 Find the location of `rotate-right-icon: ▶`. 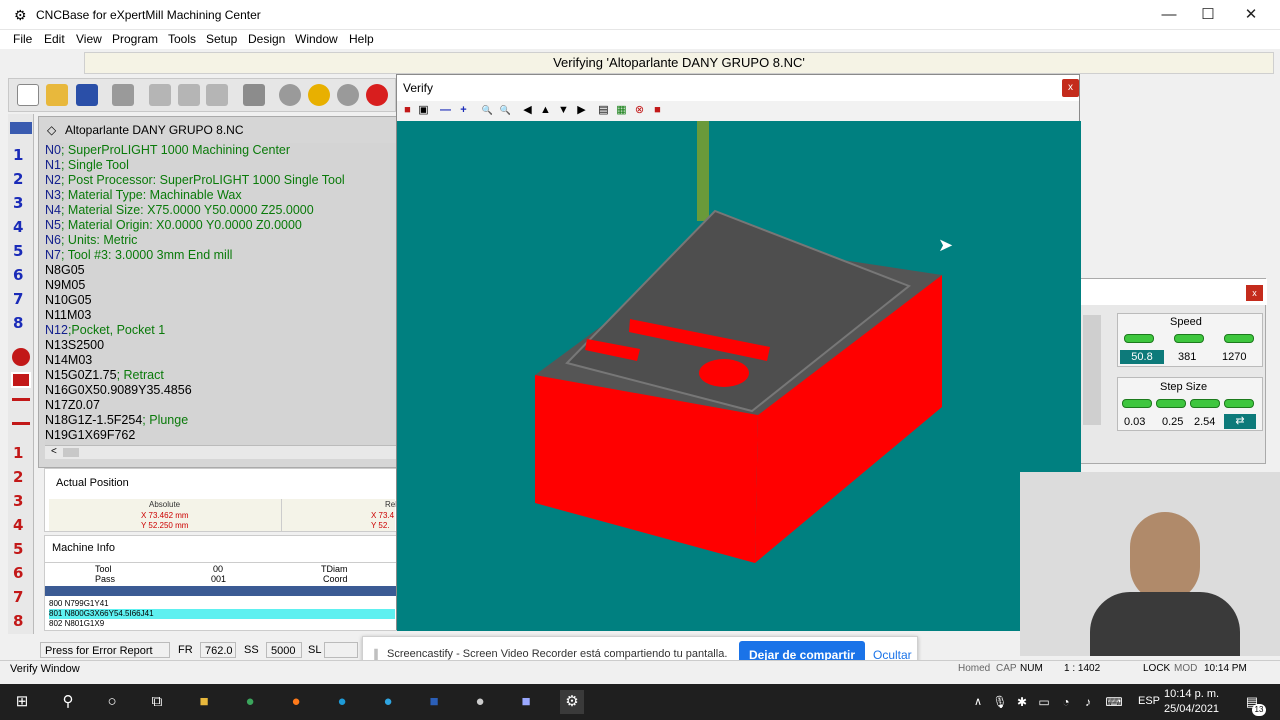

rotate-right-icon: ▶ is located at coordinates (581, 110).